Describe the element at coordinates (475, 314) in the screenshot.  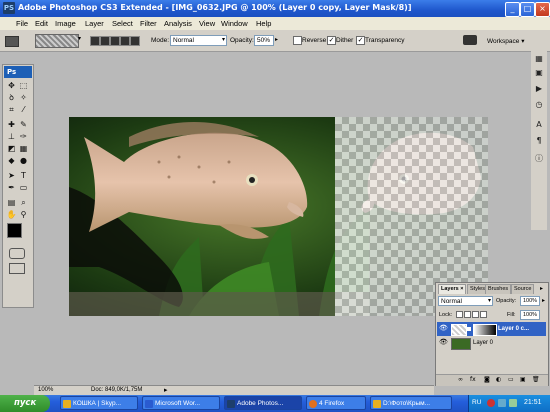
I see `lock-position-icon` at that location.